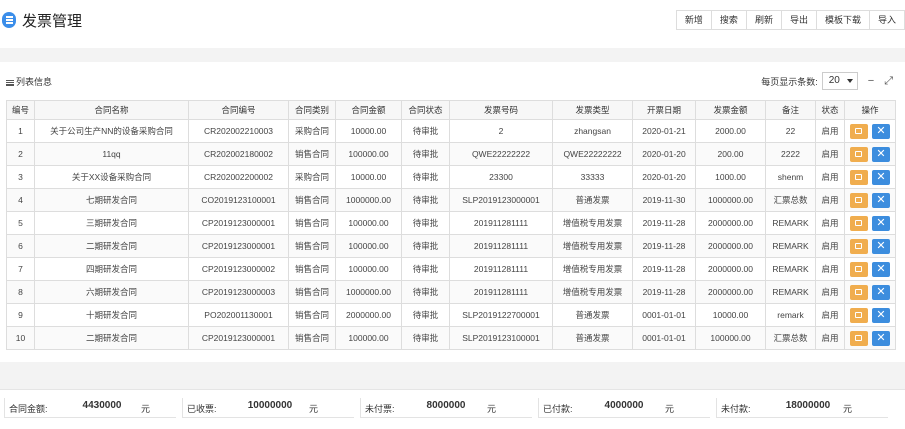 The image size is (905, 429). What do you see at coordinates (849, 81) in the screenshot?
I see `chevron-down-icon` at bounding box center [849, 81].